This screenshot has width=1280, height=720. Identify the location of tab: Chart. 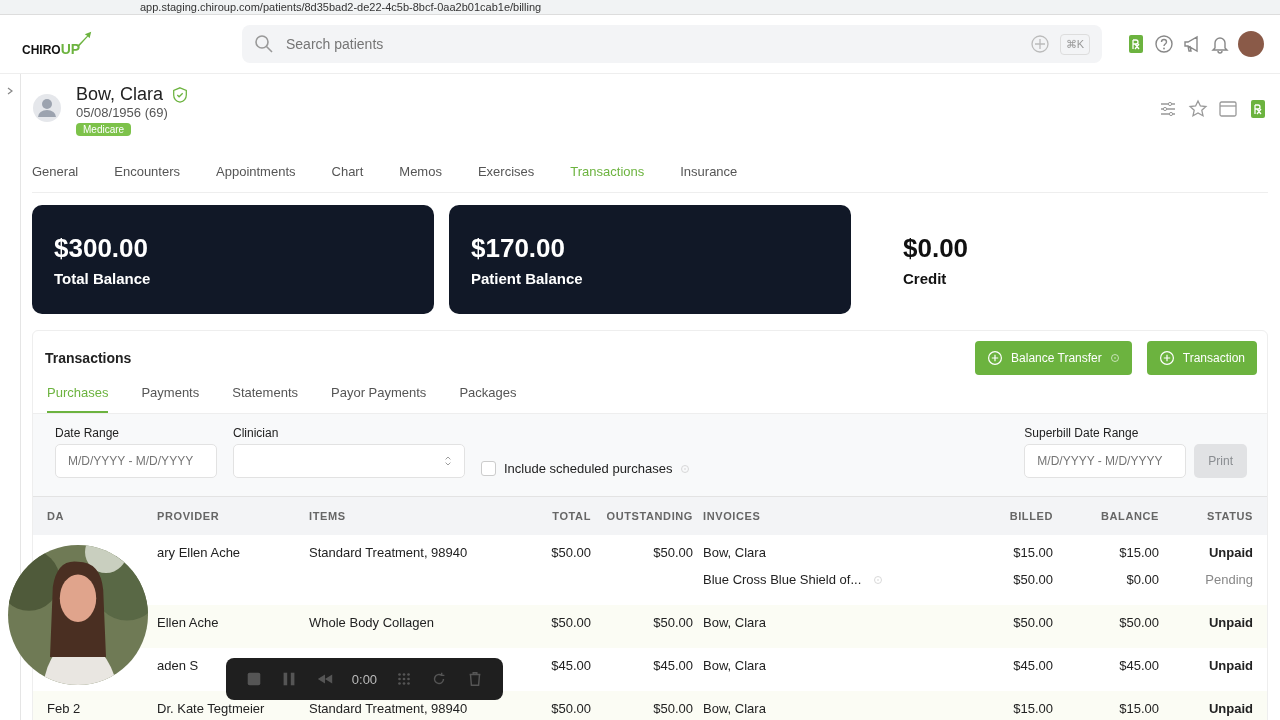
(347, 171).